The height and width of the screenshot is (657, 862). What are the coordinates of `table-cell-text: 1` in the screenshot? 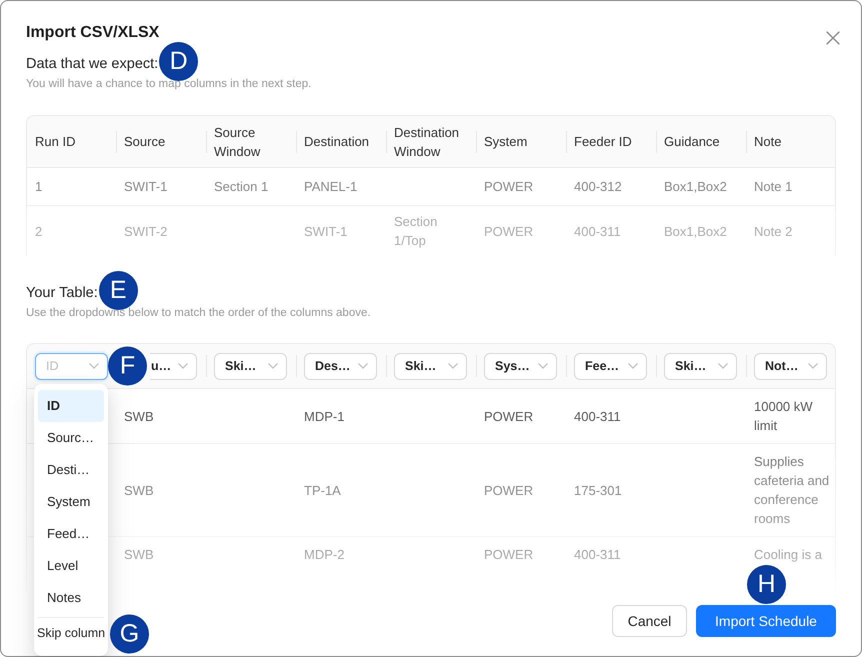 It's located at (38, 187).